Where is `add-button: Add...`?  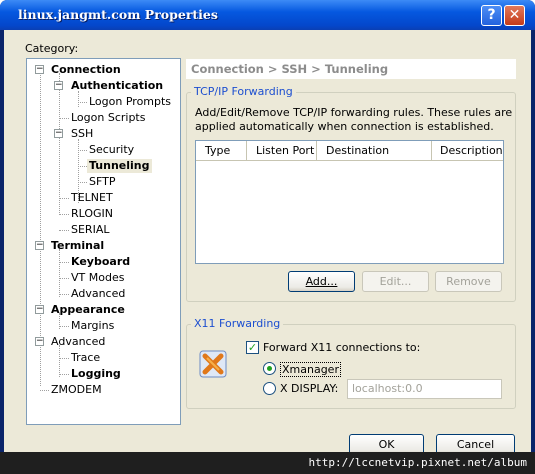 add-button: Add... is located at coordinates (321, 281).